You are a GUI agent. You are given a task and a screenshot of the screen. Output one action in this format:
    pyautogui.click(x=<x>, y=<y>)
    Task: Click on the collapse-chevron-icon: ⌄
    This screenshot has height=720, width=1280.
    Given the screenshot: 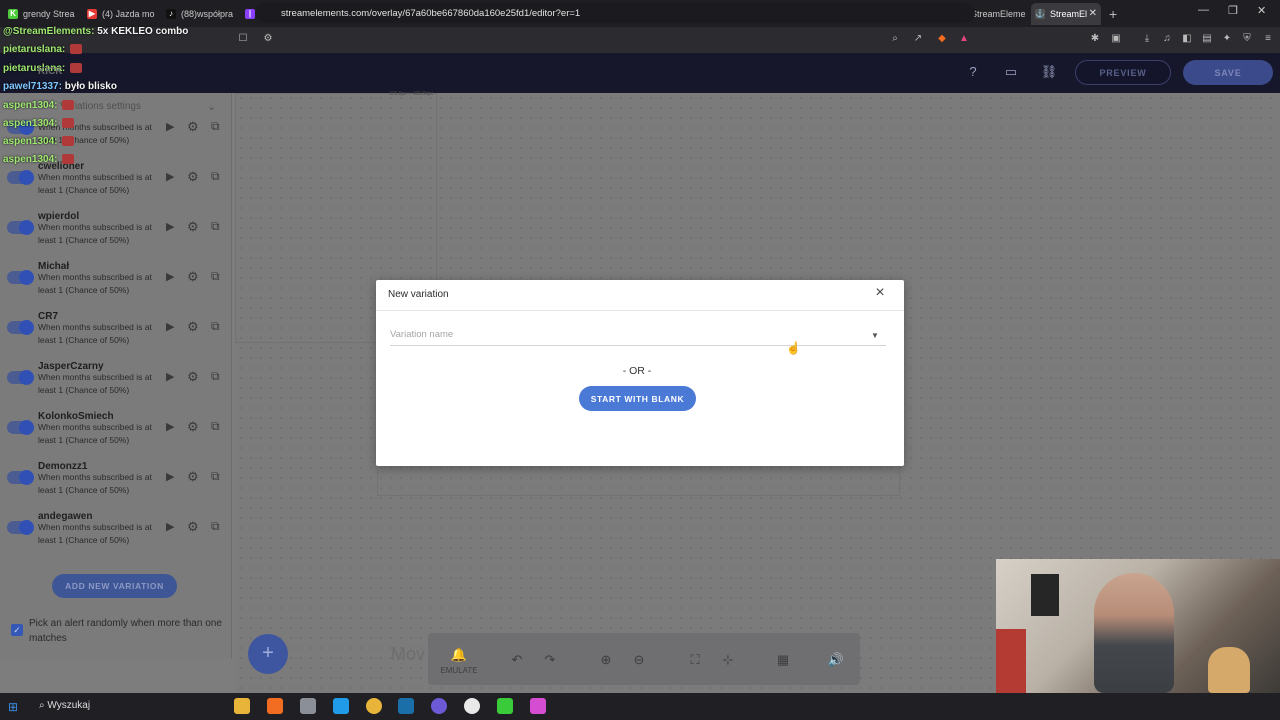 What is the action you would take?
    pyautogui.click(x=211, y=106)
    